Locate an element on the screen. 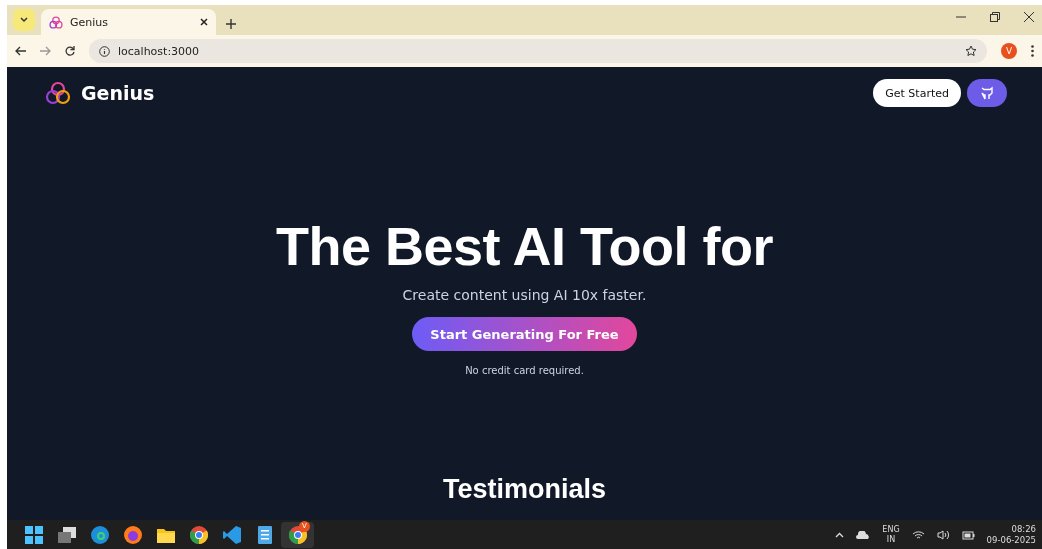  profile-avatar: V is located at coordinates (1009, 51).